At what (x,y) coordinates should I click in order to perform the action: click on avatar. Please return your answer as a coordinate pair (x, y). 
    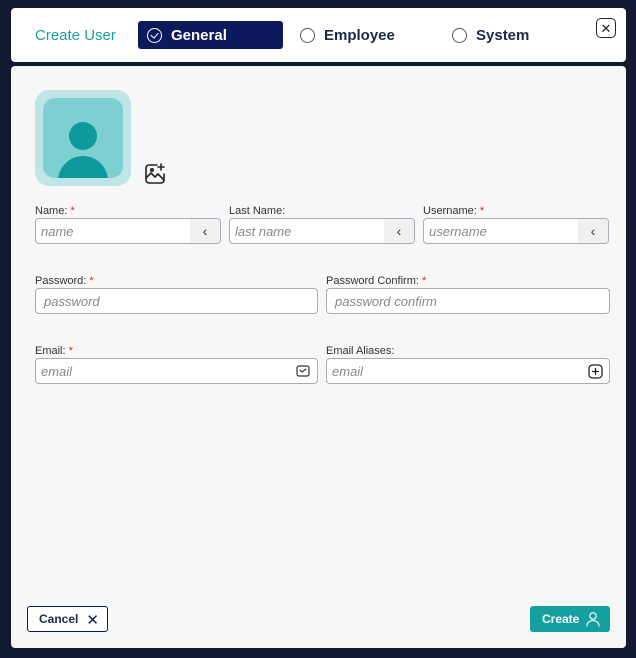
    Looking at the image, I should click on (83, 138).